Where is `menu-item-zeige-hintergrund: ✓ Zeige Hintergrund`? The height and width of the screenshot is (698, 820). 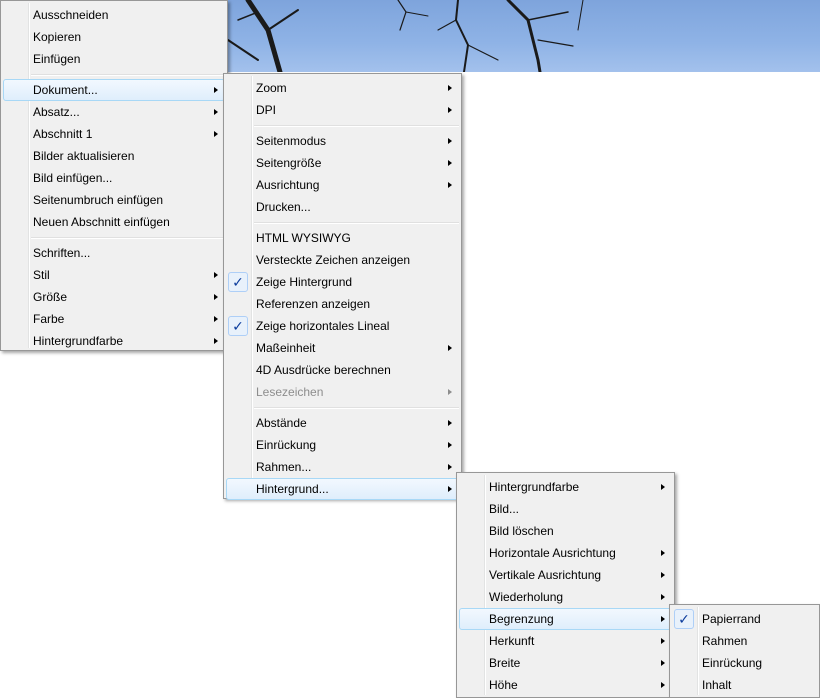
menu-item-zeige-hintergrund: ✓ Zeige Hintergrund is located at coordinates (342, 282).